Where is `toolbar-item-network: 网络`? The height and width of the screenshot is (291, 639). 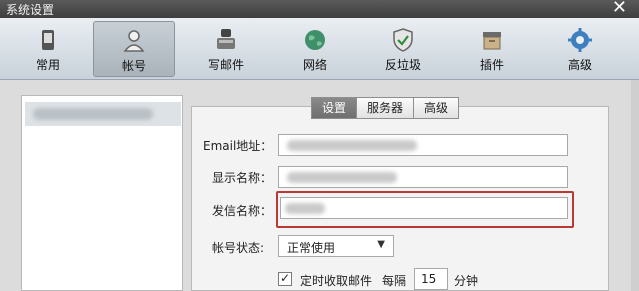
toolbar-item-network: 网络 is located at coordinates (315, 49).